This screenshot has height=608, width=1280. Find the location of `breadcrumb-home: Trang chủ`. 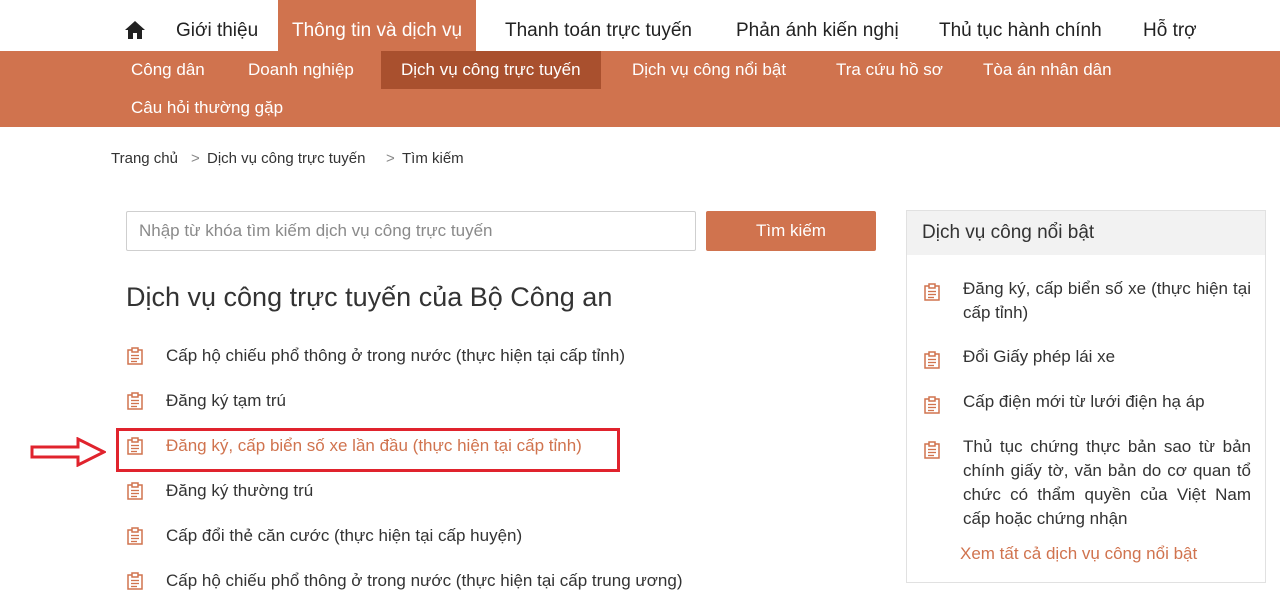

breadcrumb-home: Trang chủ is located at coordinates (144, 158).